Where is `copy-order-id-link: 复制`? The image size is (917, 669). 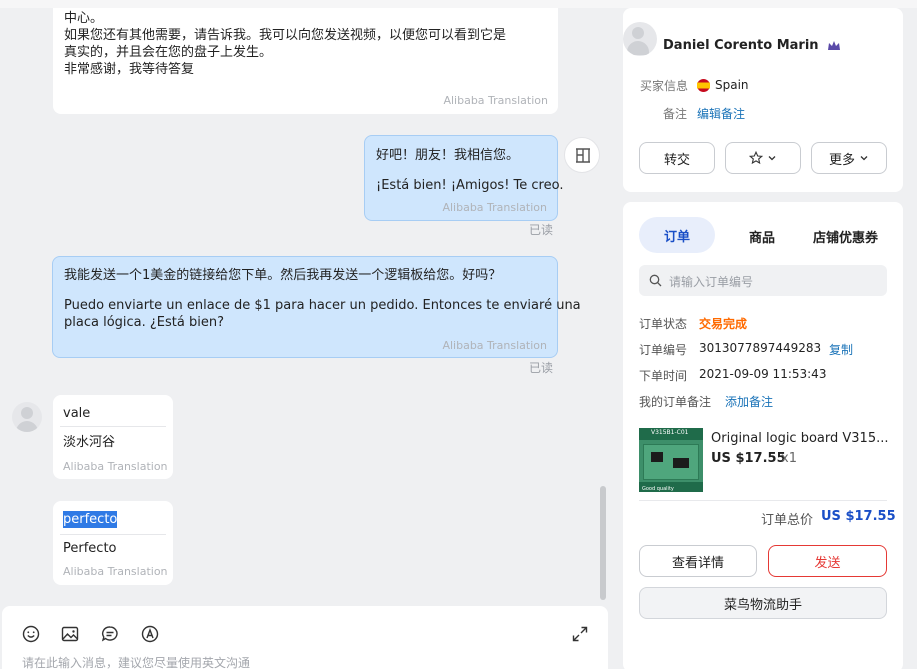 copy-order-id-link: 复制 is located at coordinates (841, 349).